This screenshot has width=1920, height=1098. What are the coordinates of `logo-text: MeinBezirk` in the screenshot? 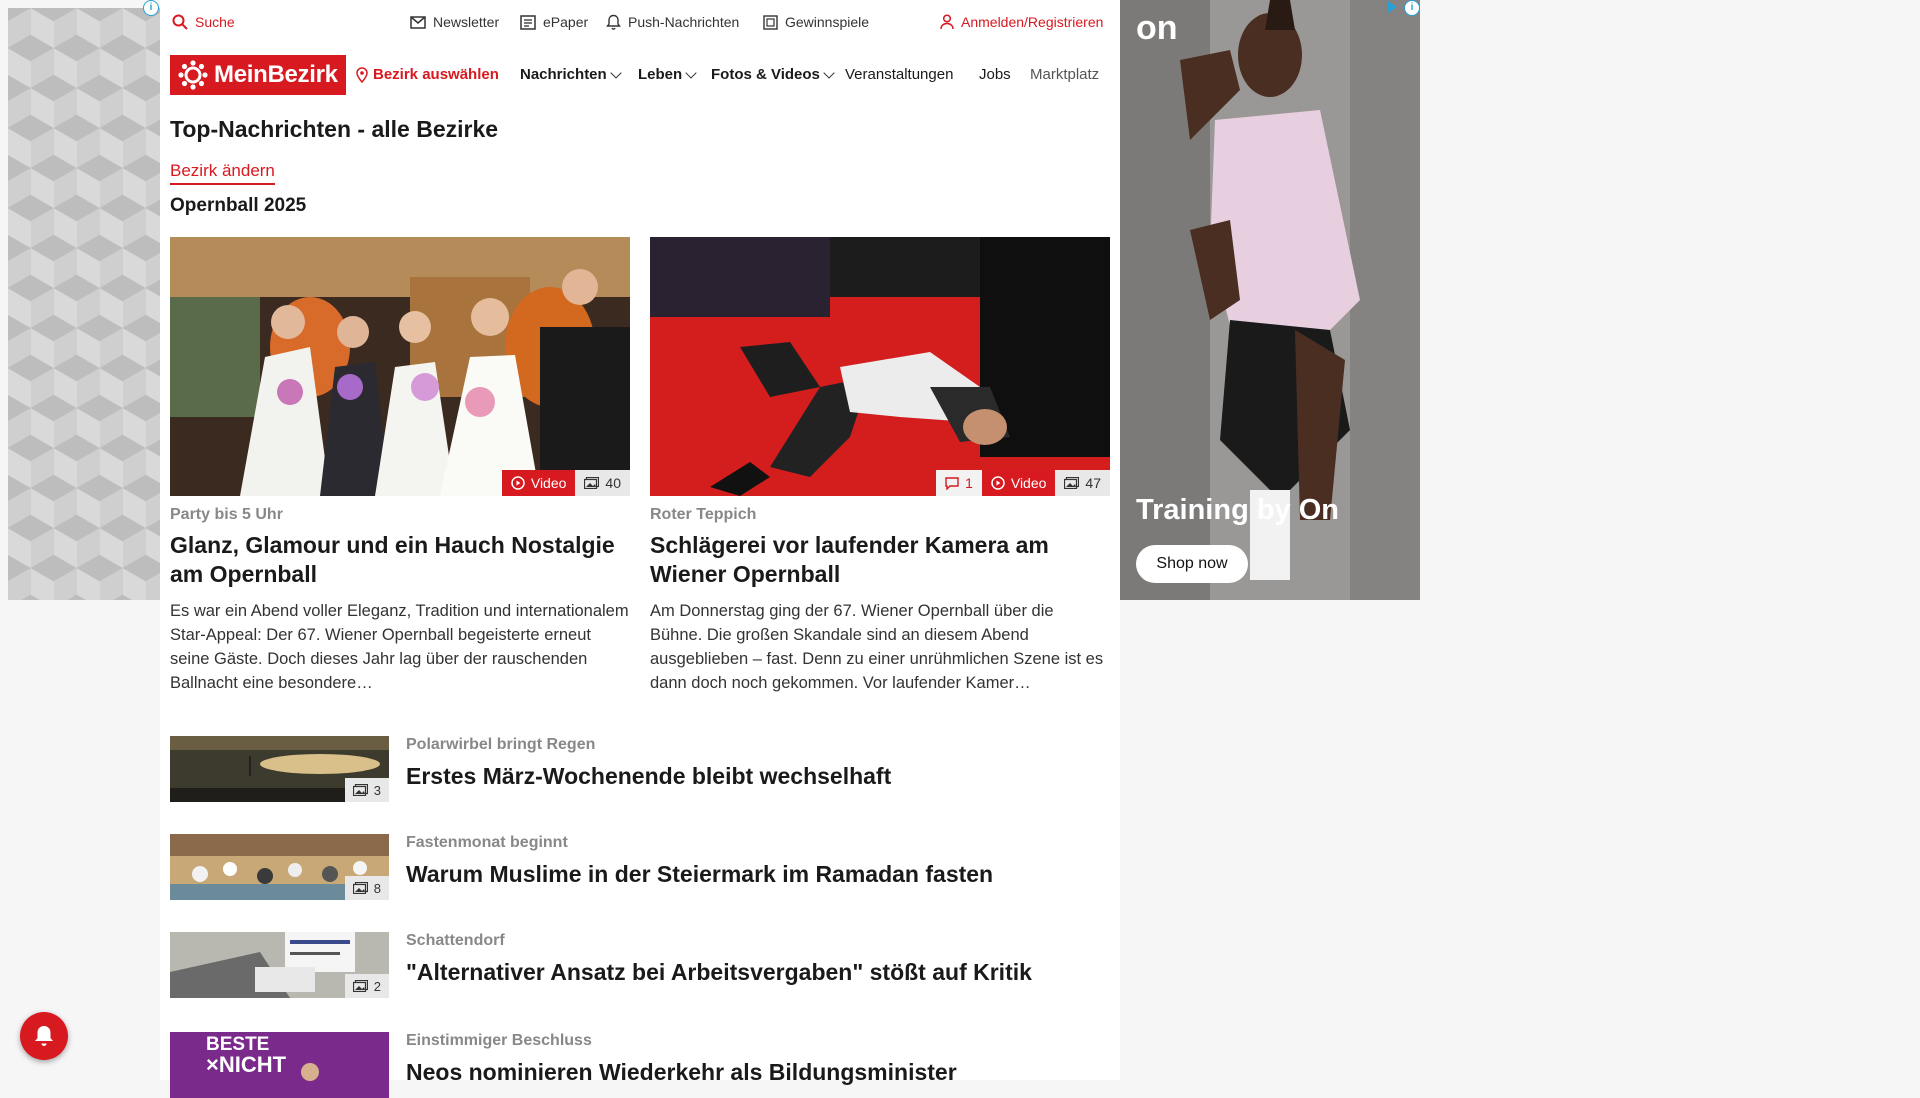 It's located at (276, 74).